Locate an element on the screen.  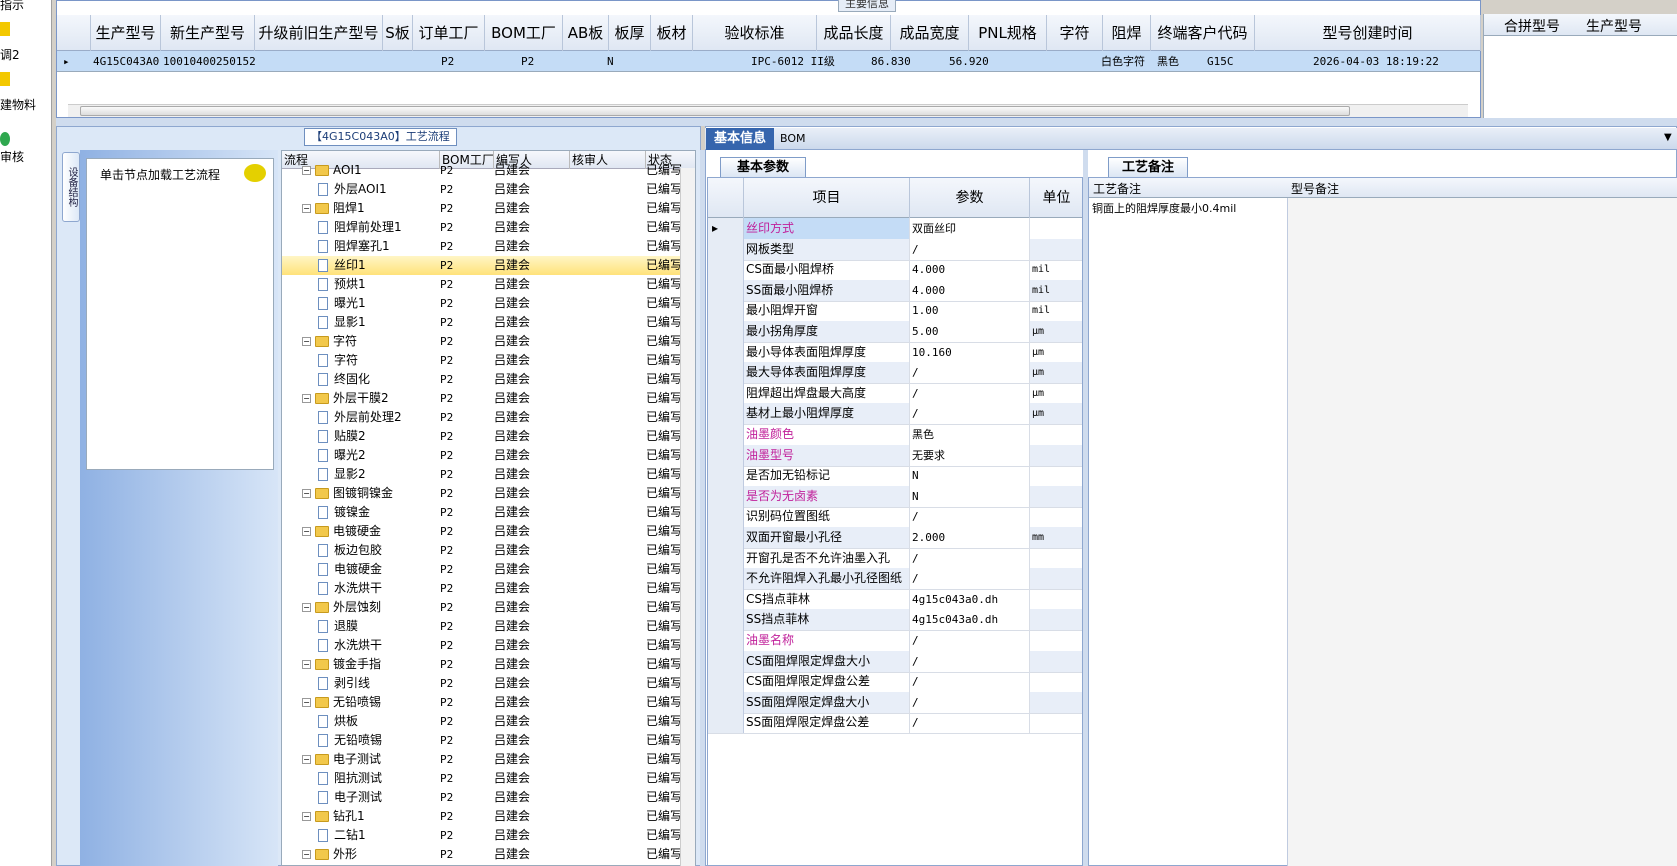
col-header: 单位 is located at coordinates (1056, 198).